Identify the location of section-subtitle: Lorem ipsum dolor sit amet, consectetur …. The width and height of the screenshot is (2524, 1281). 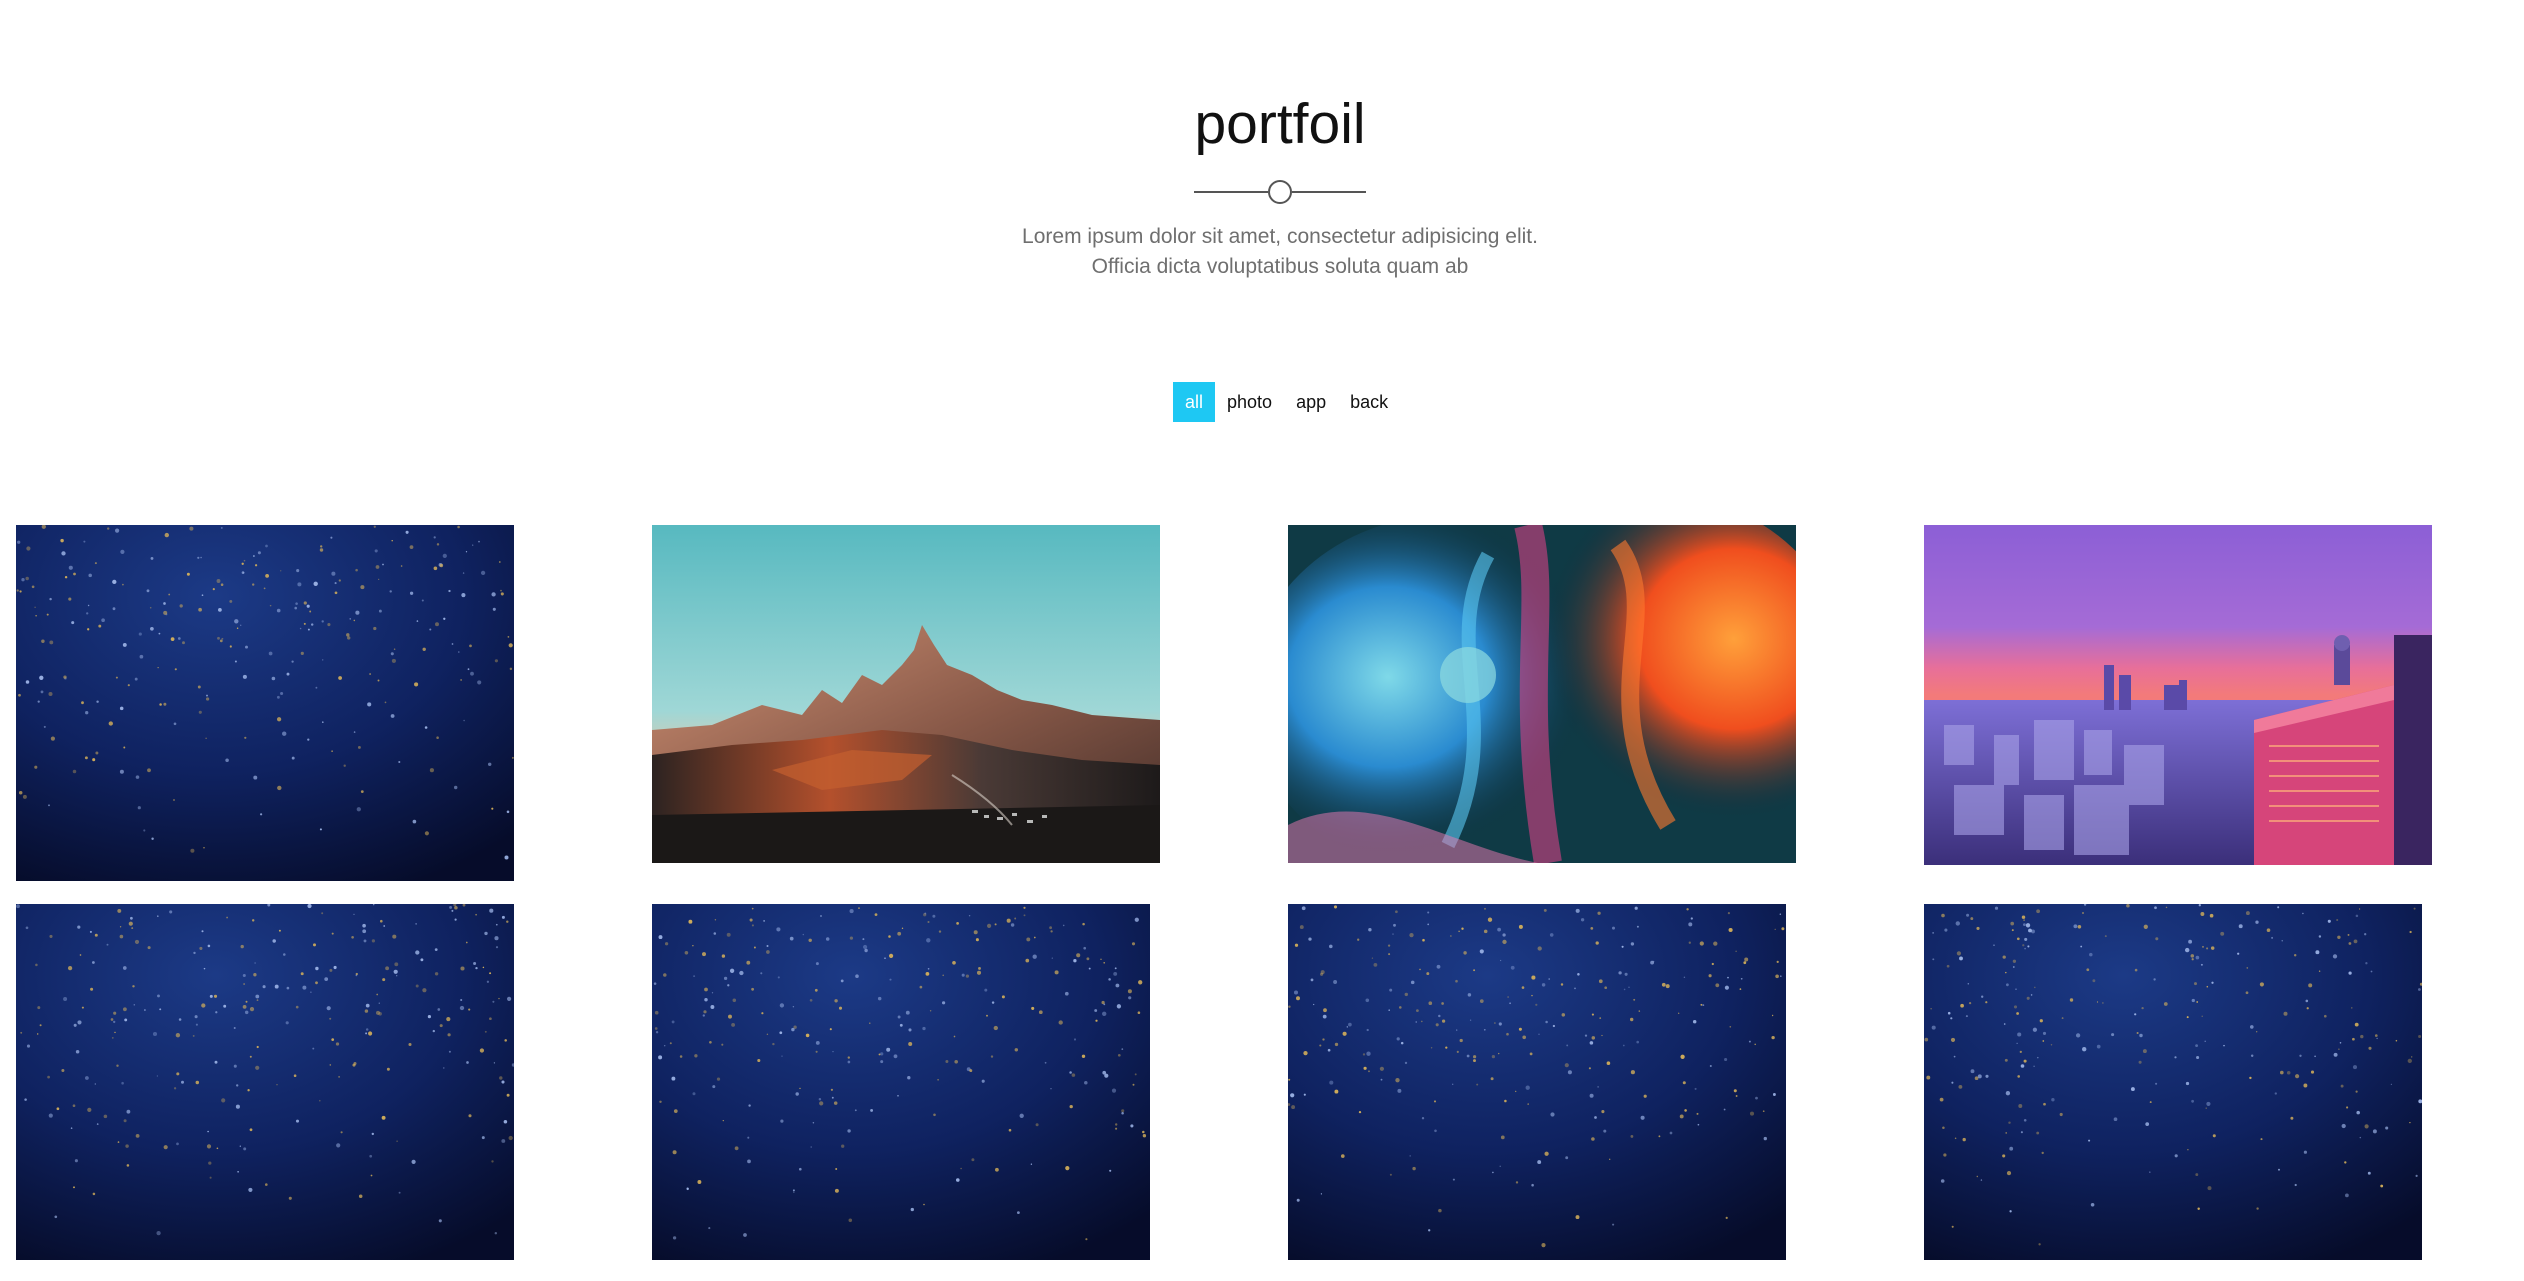
(1262, 252).